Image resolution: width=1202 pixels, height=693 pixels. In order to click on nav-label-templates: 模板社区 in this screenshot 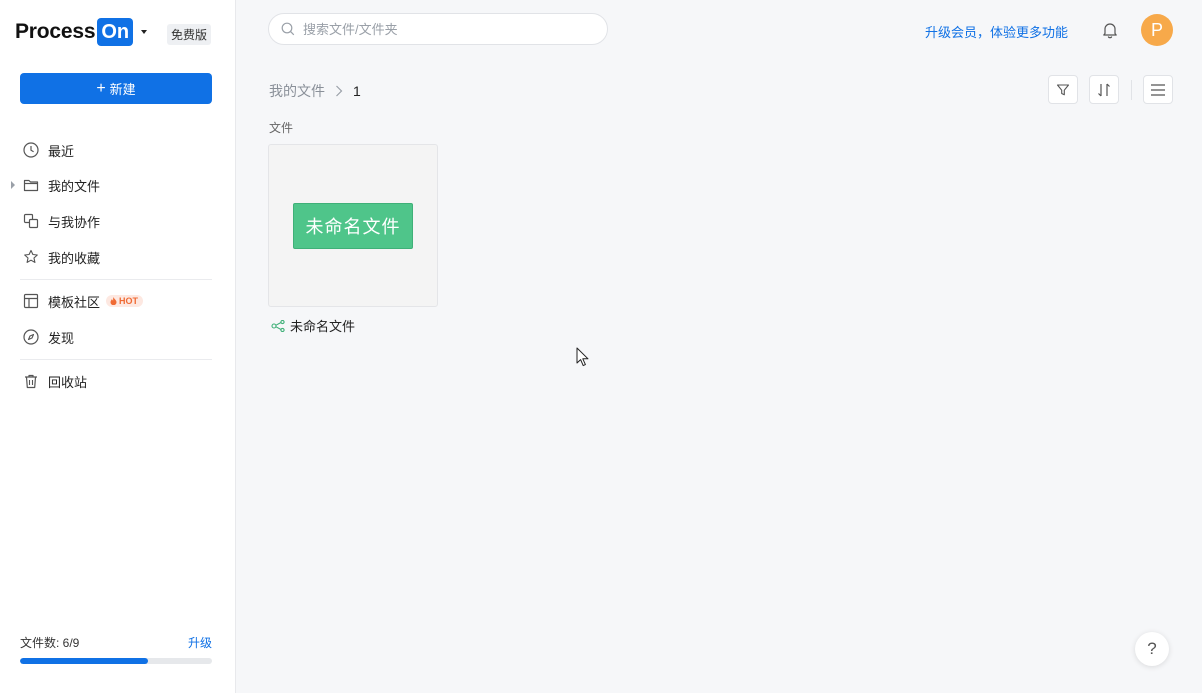, I will do `click(74, 302)`.